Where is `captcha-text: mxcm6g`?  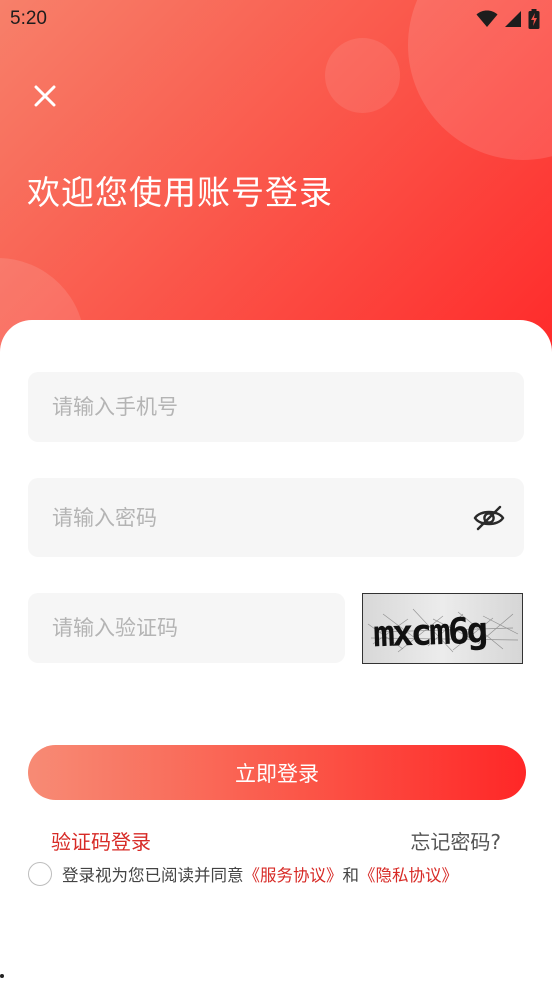 captcha-text: mxcm6g is located at coordinates (429, 632).